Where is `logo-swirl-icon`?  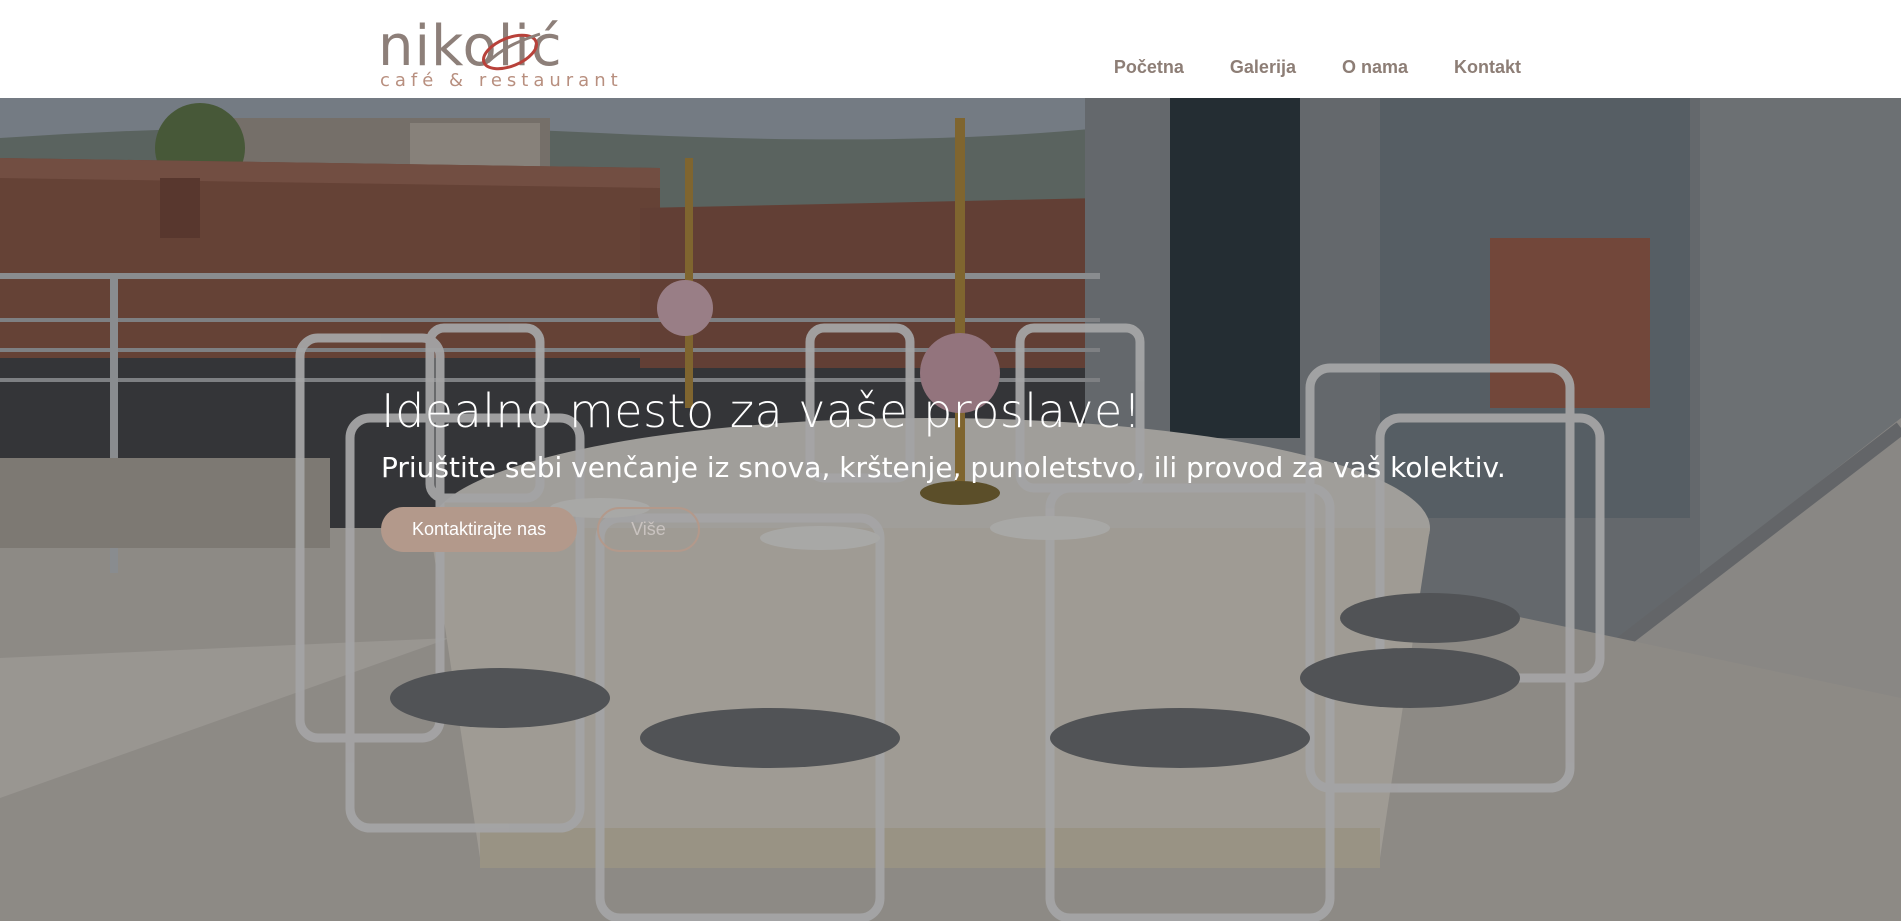
logo-swirl-icon is located at coordinates (511, 51).